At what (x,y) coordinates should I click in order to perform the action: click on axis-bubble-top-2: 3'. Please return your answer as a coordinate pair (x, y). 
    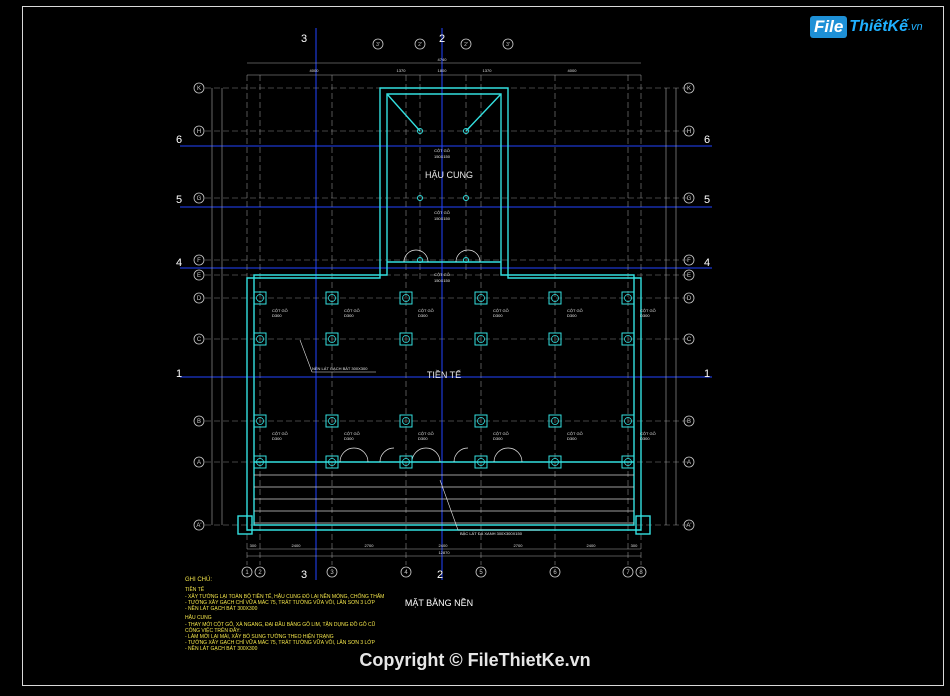
    Looking at the image, I should click on (378, 44).